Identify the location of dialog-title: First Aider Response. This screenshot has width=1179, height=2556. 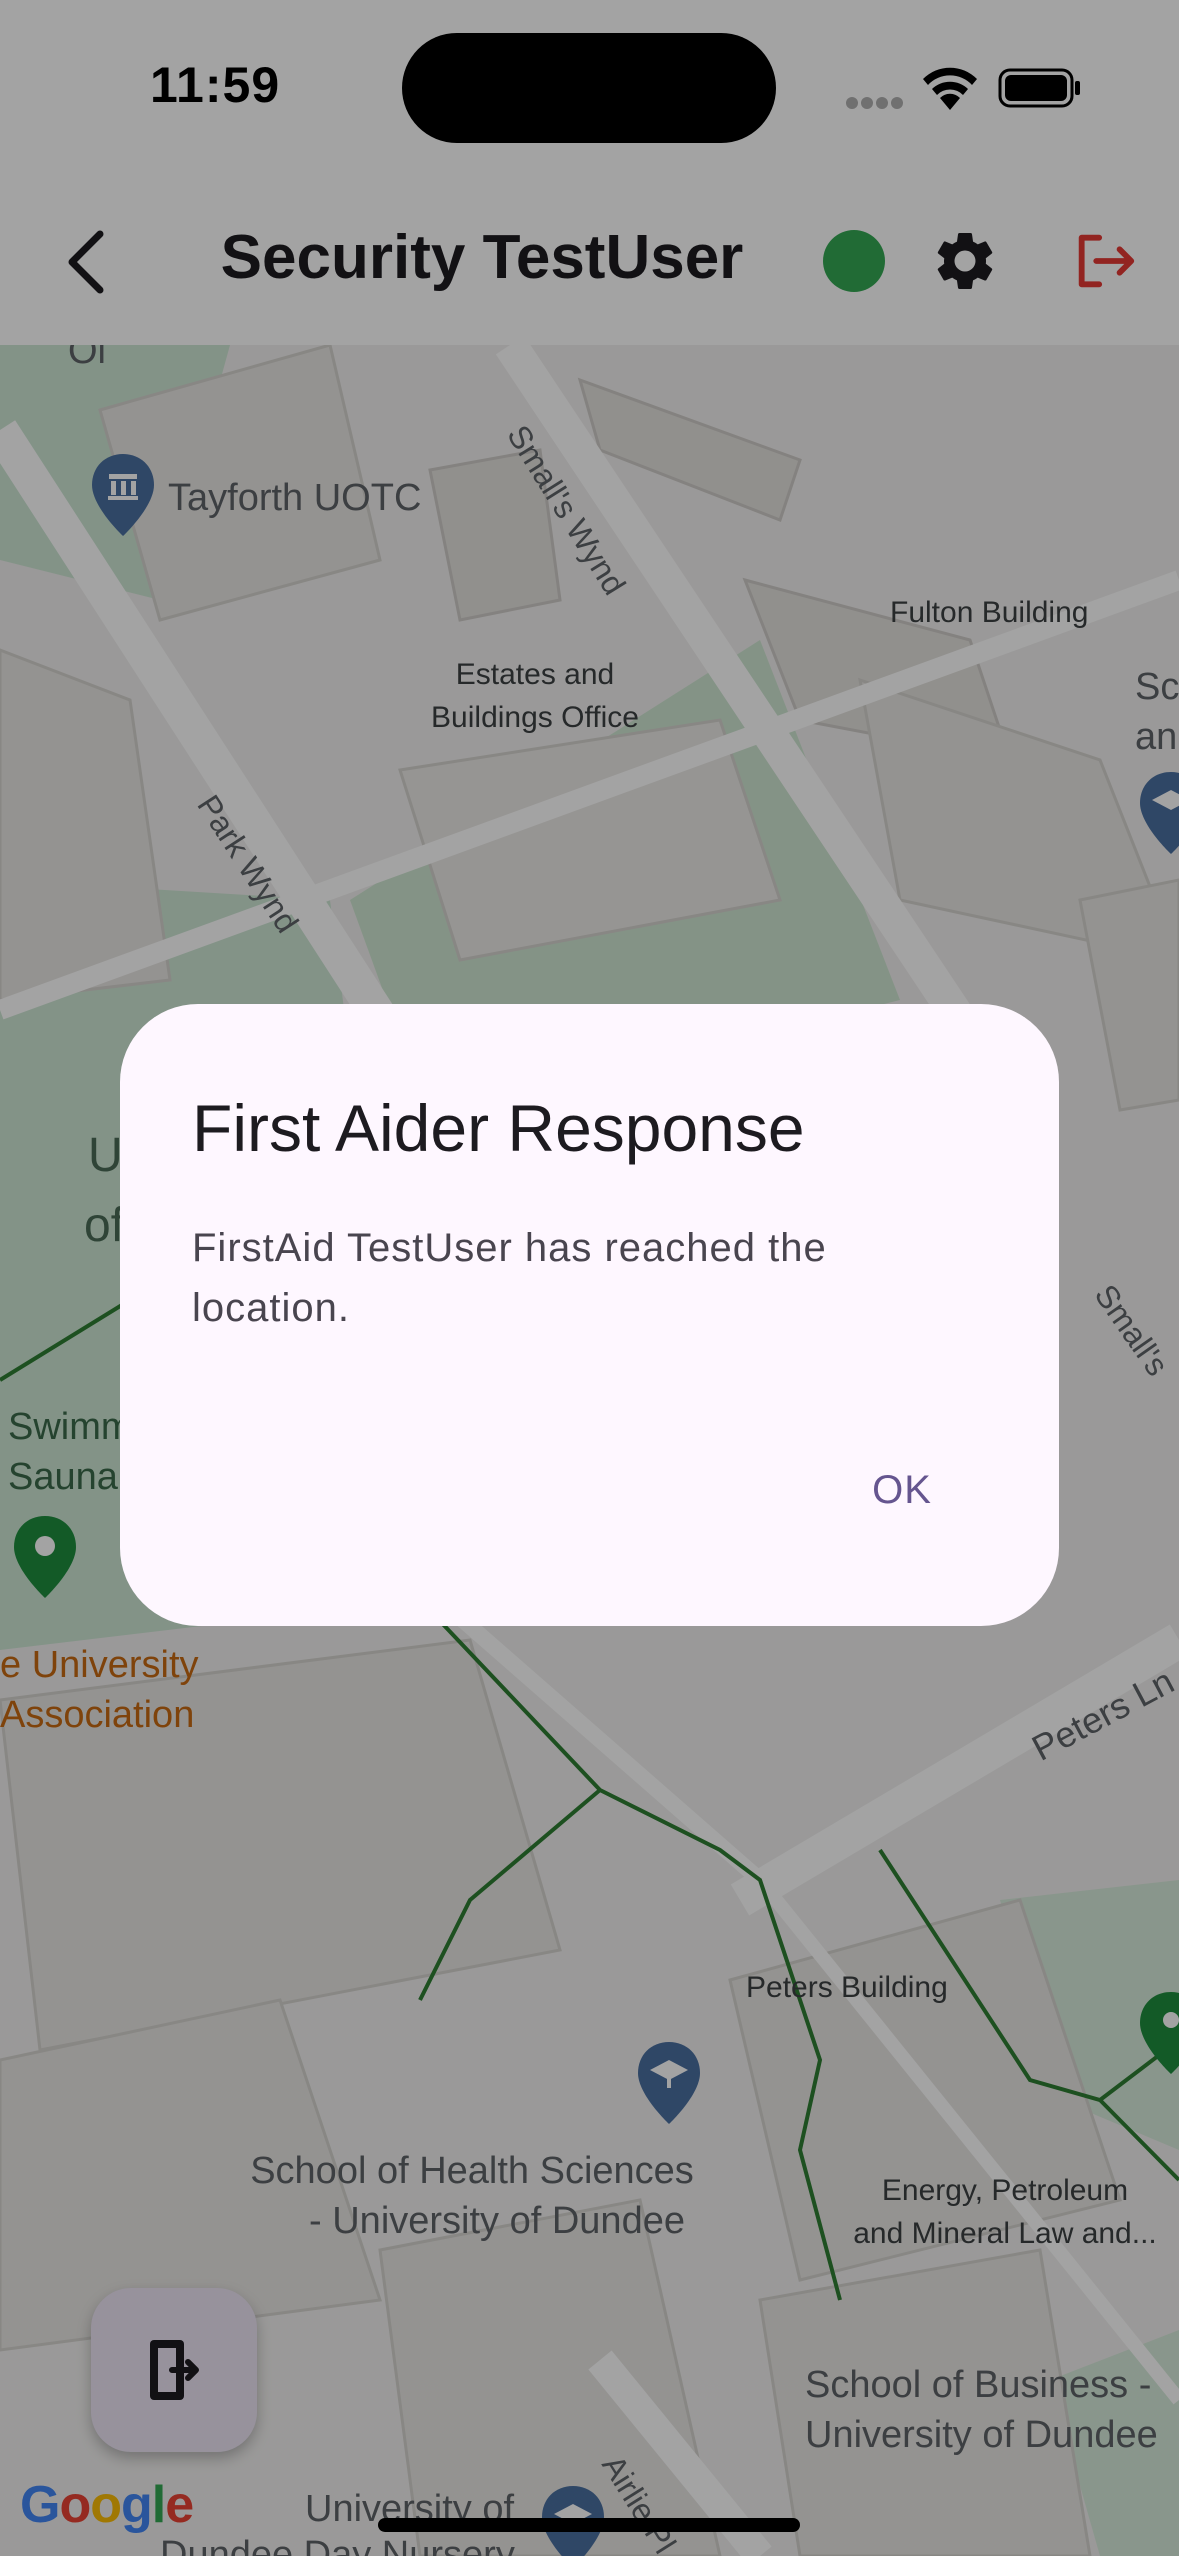
(498, 1128).